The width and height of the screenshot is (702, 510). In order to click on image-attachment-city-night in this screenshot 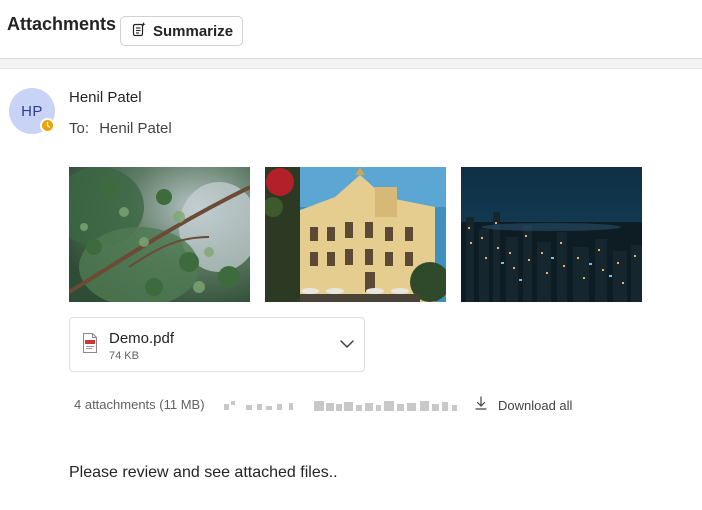, I will do `click(551, 234)`.